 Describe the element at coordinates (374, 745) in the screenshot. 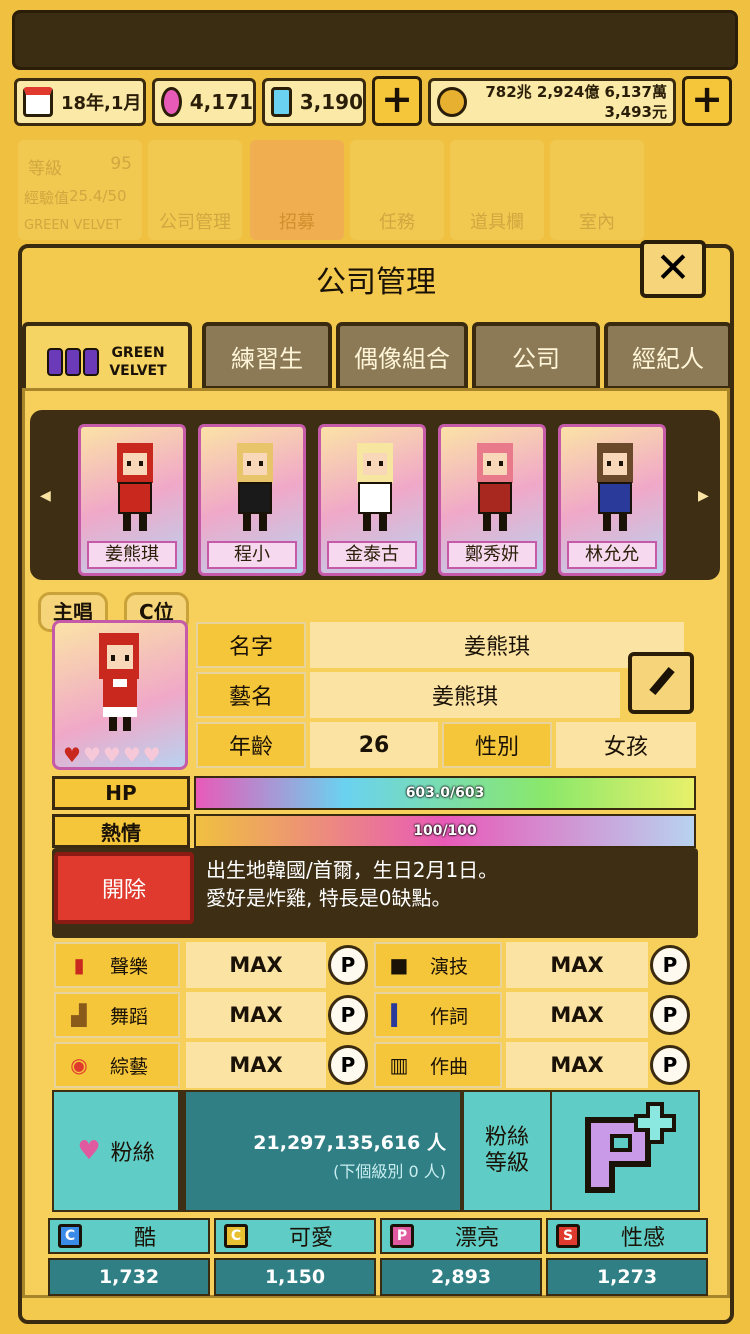

I see `age-value: 26` at that location.